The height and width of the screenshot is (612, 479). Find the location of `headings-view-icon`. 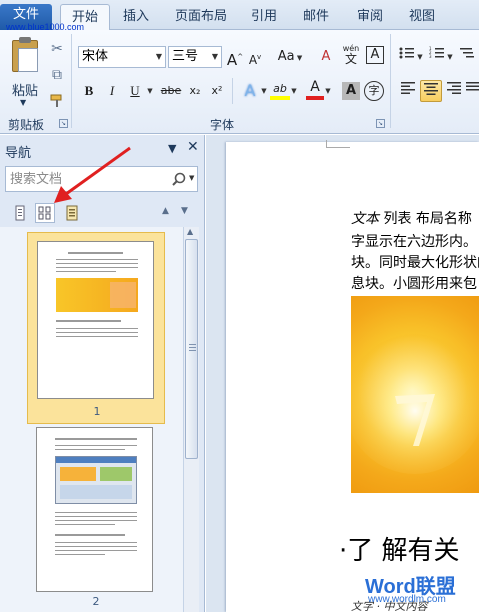

headings-view-icon is located at coordinates (20, 213).